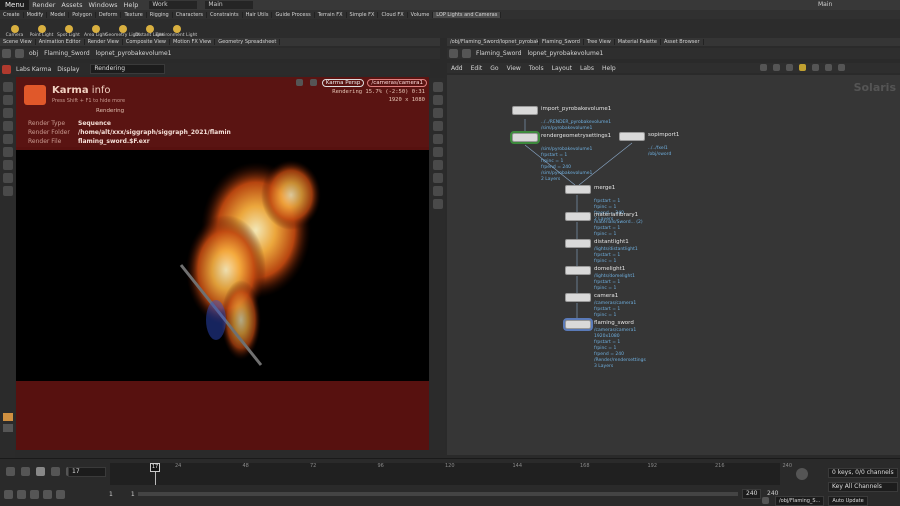  I want to click on lock-icon, so click(7, 100).